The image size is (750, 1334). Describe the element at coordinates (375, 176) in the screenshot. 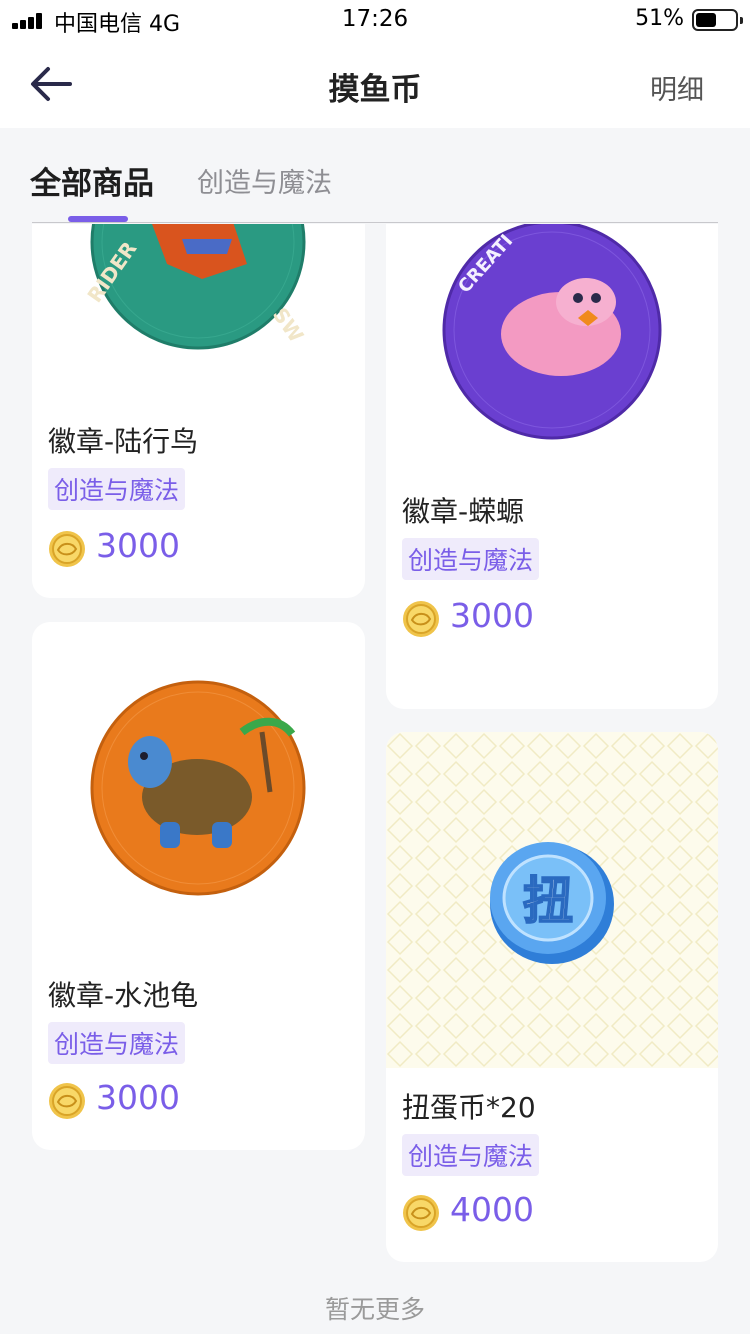

I see `tab-bar: 全部商品 创造与魔法` at that location.